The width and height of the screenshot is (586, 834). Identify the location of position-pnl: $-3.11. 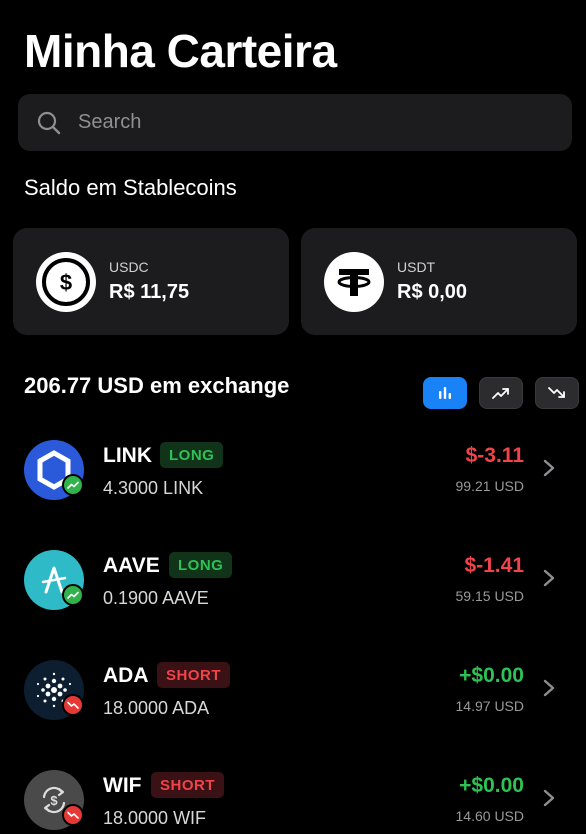
(494, 455).